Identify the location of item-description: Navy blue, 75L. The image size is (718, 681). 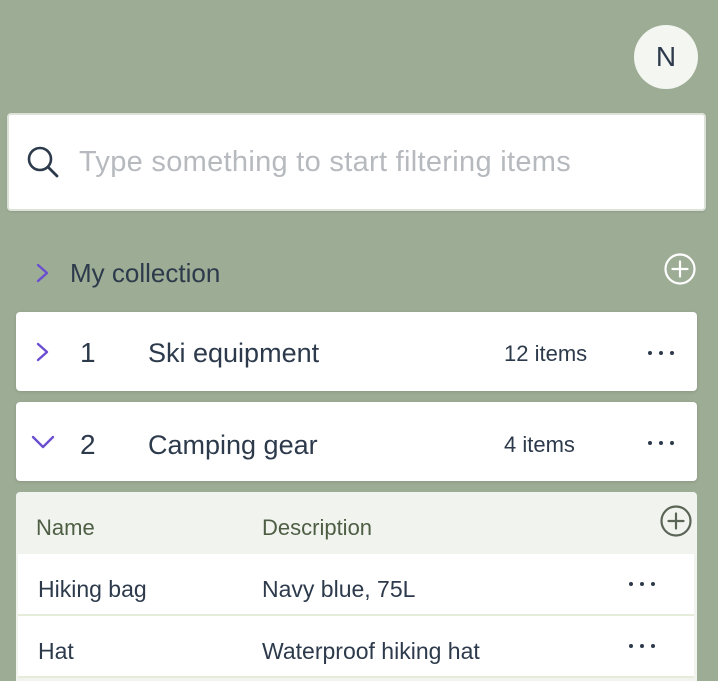
(339, 589).